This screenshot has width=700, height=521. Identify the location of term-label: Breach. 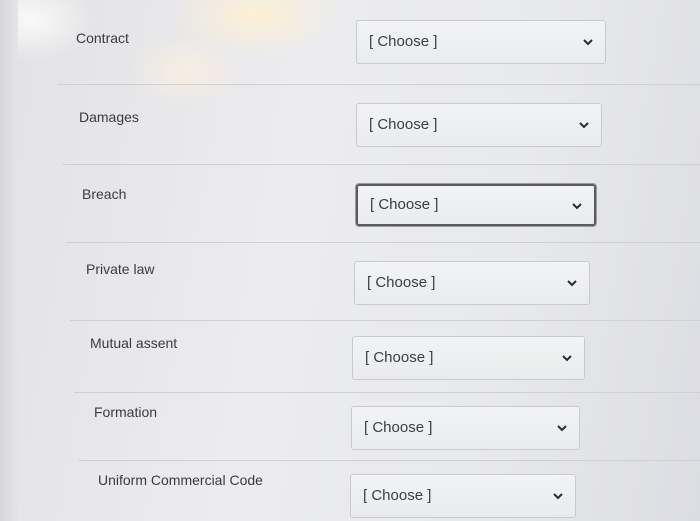
(104, 194).